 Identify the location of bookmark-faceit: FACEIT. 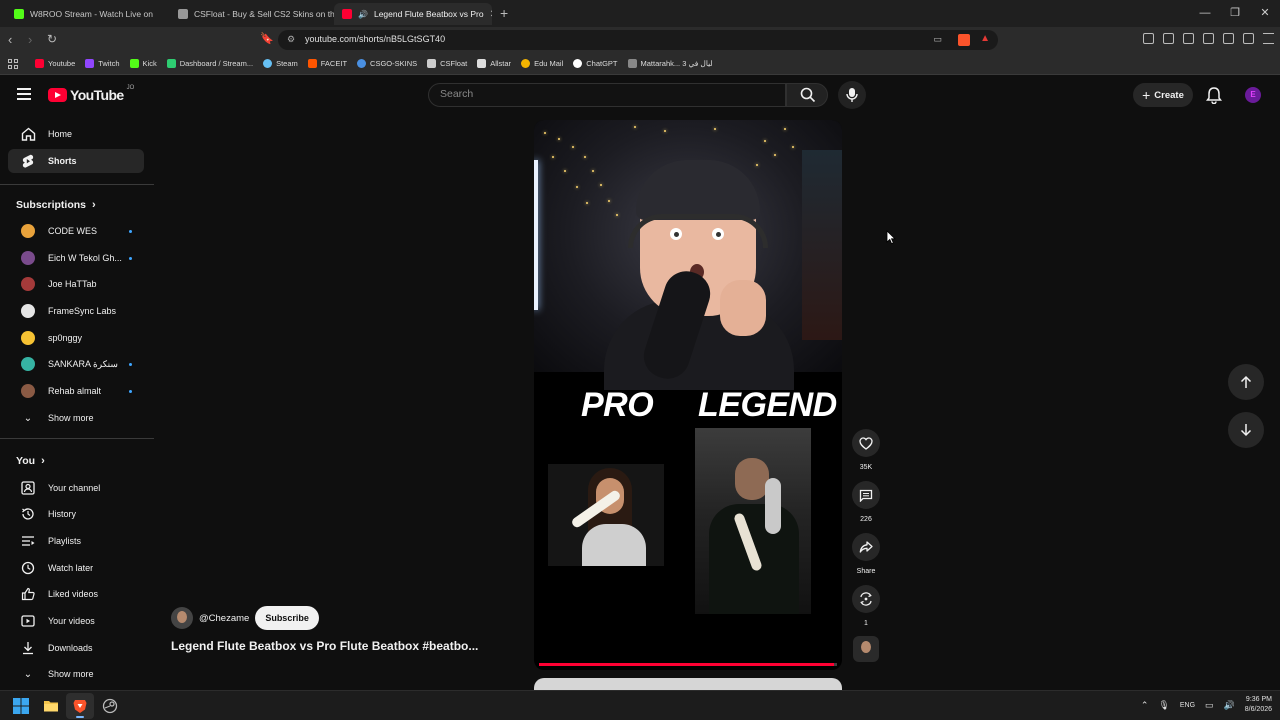
(327, 63).